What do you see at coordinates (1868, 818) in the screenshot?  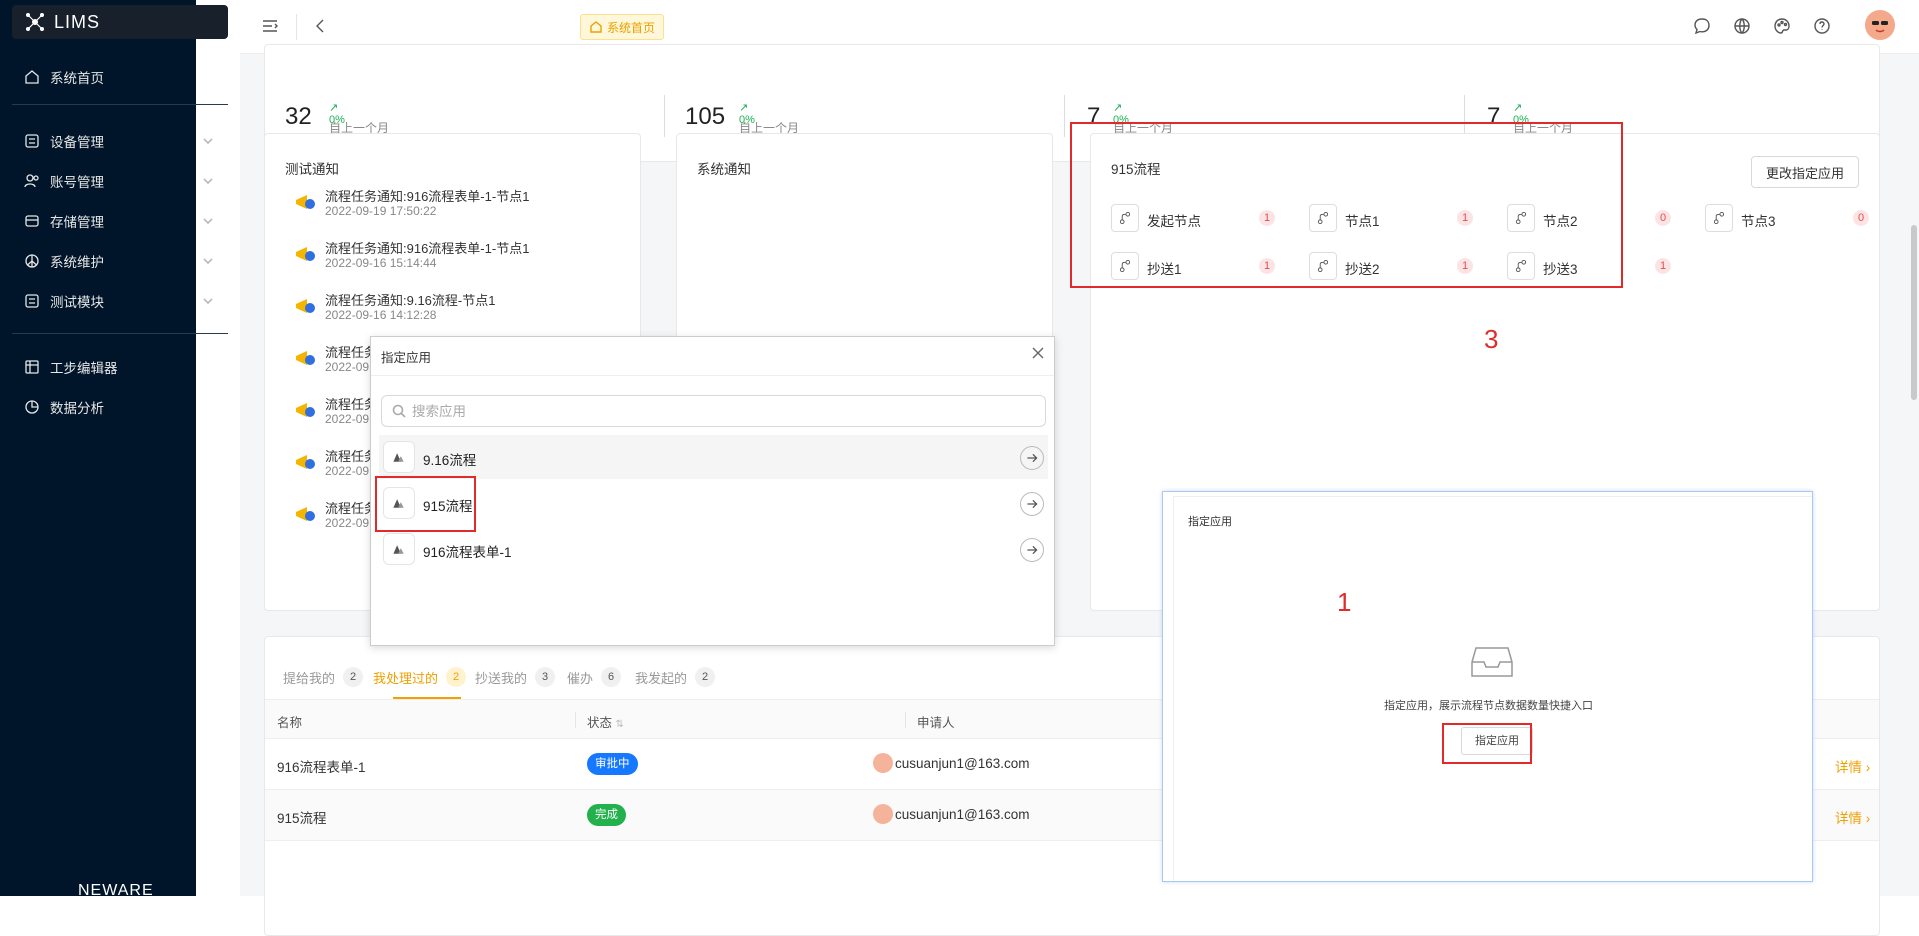 I see `chevron-right-icon: ›` at bounding box center [1868, 818].